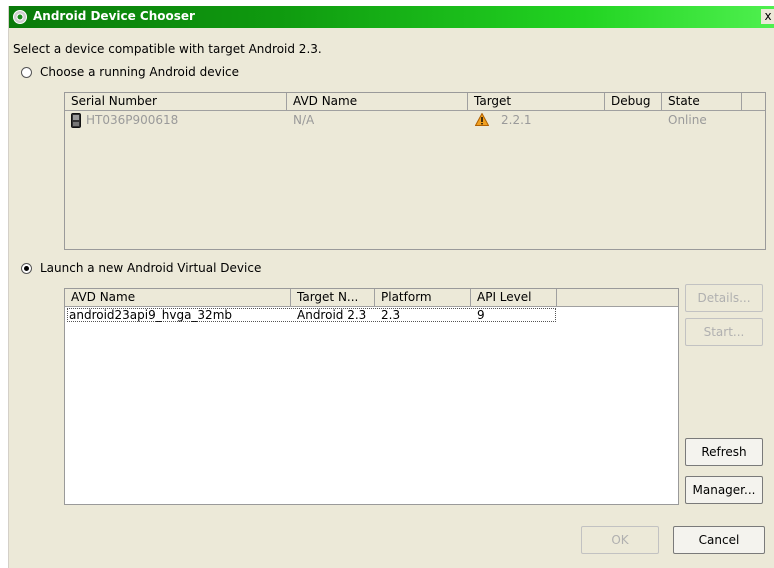 The image size is (774, 568). What do you see at coordinates (176, 101) in the screenshot?
I see `column-serial-number: Serial Number` at bounding box center [176, 101].